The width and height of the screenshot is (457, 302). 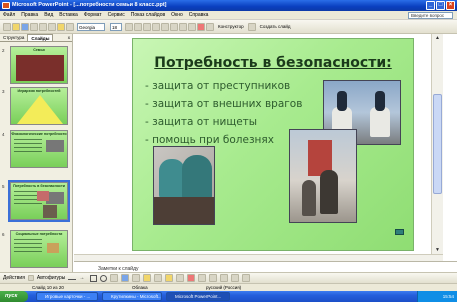 I want to click on thumbnail-title: Физиологические потребности, so click(x=39, y=134).